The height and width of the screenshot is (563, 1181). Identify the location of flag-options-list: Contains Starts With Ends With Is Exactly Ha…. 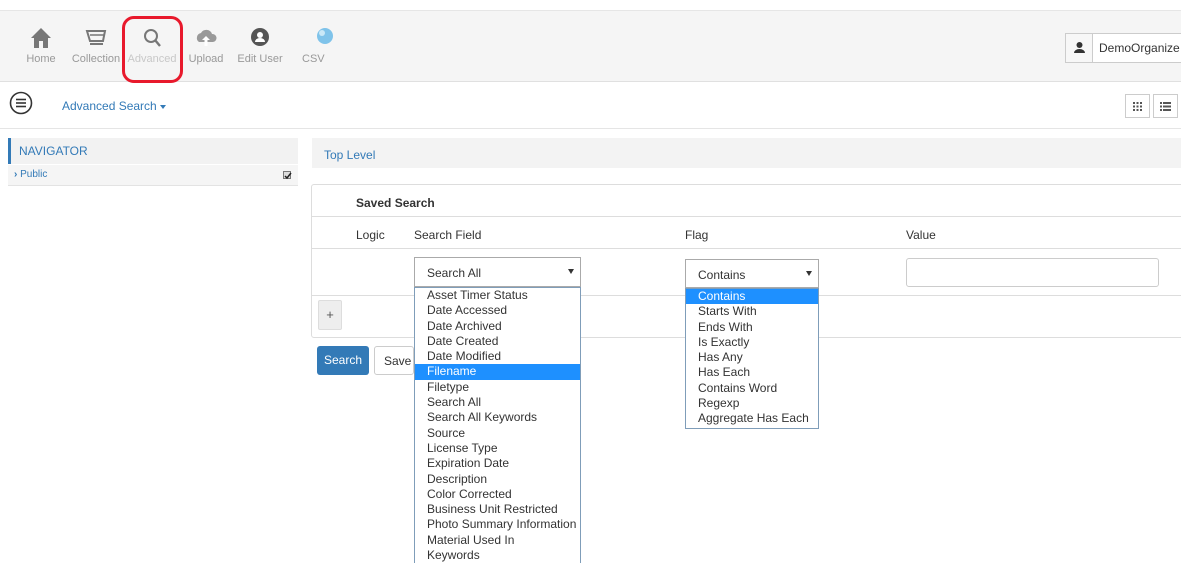
(752, 358).